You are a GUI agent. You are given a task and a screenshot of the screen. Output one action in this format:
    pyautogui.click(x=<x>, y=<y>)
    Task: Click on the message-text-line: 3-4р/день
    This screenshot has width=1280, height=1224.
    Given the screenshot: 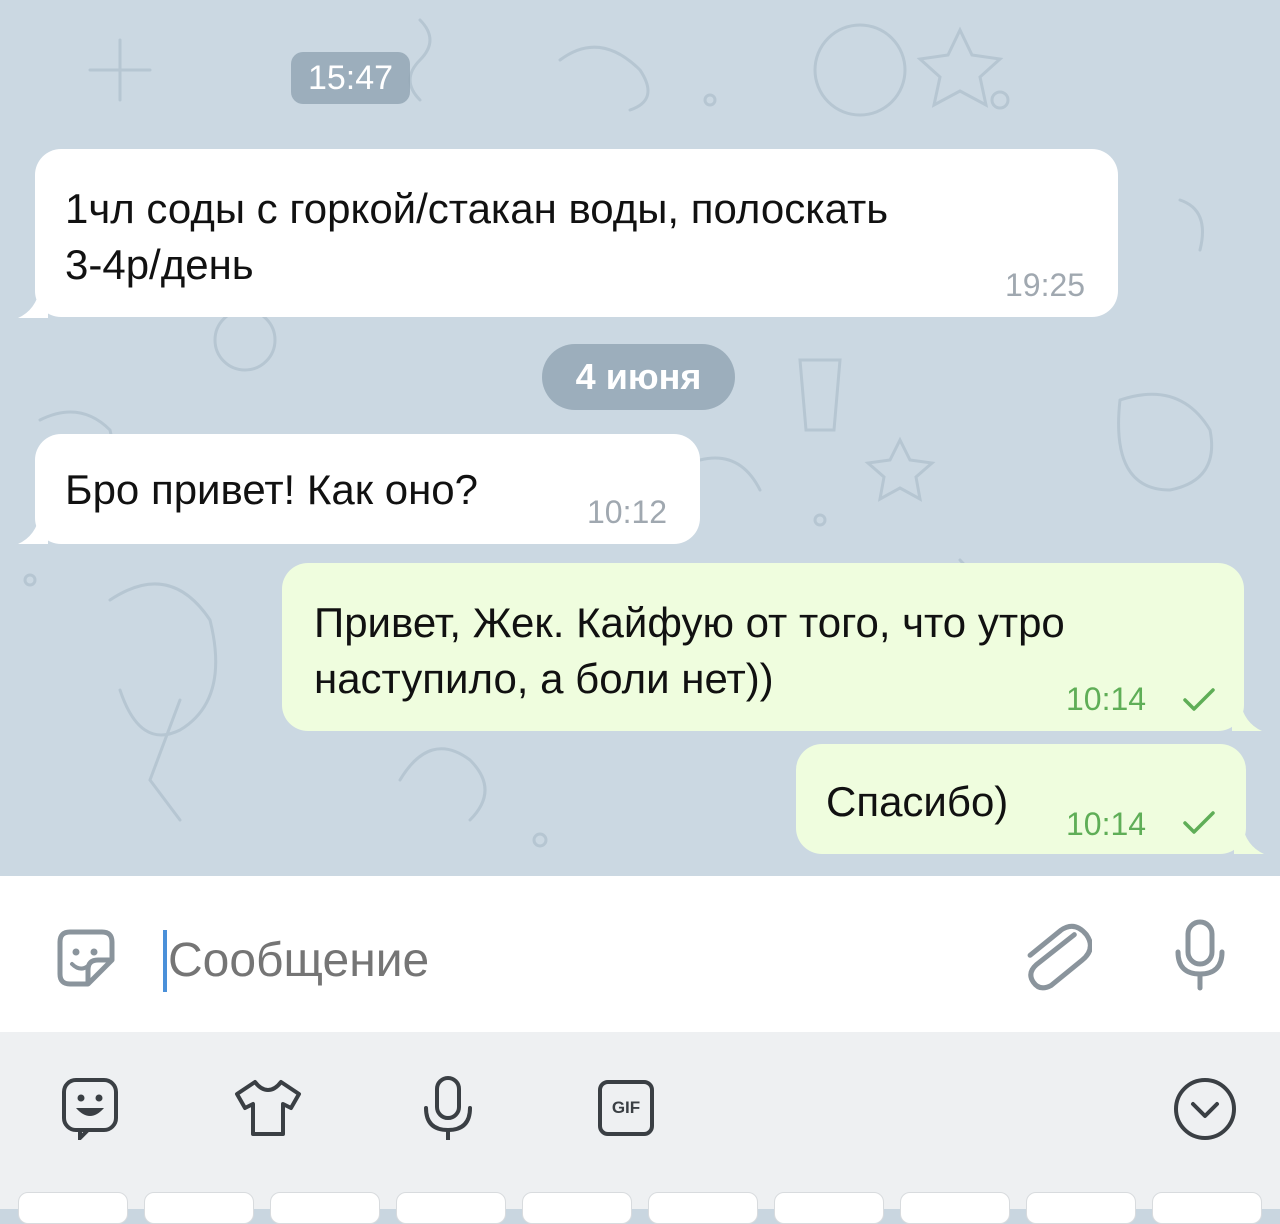 What is the action you would take?
    pyautogui.click(x=159, y=264)
    